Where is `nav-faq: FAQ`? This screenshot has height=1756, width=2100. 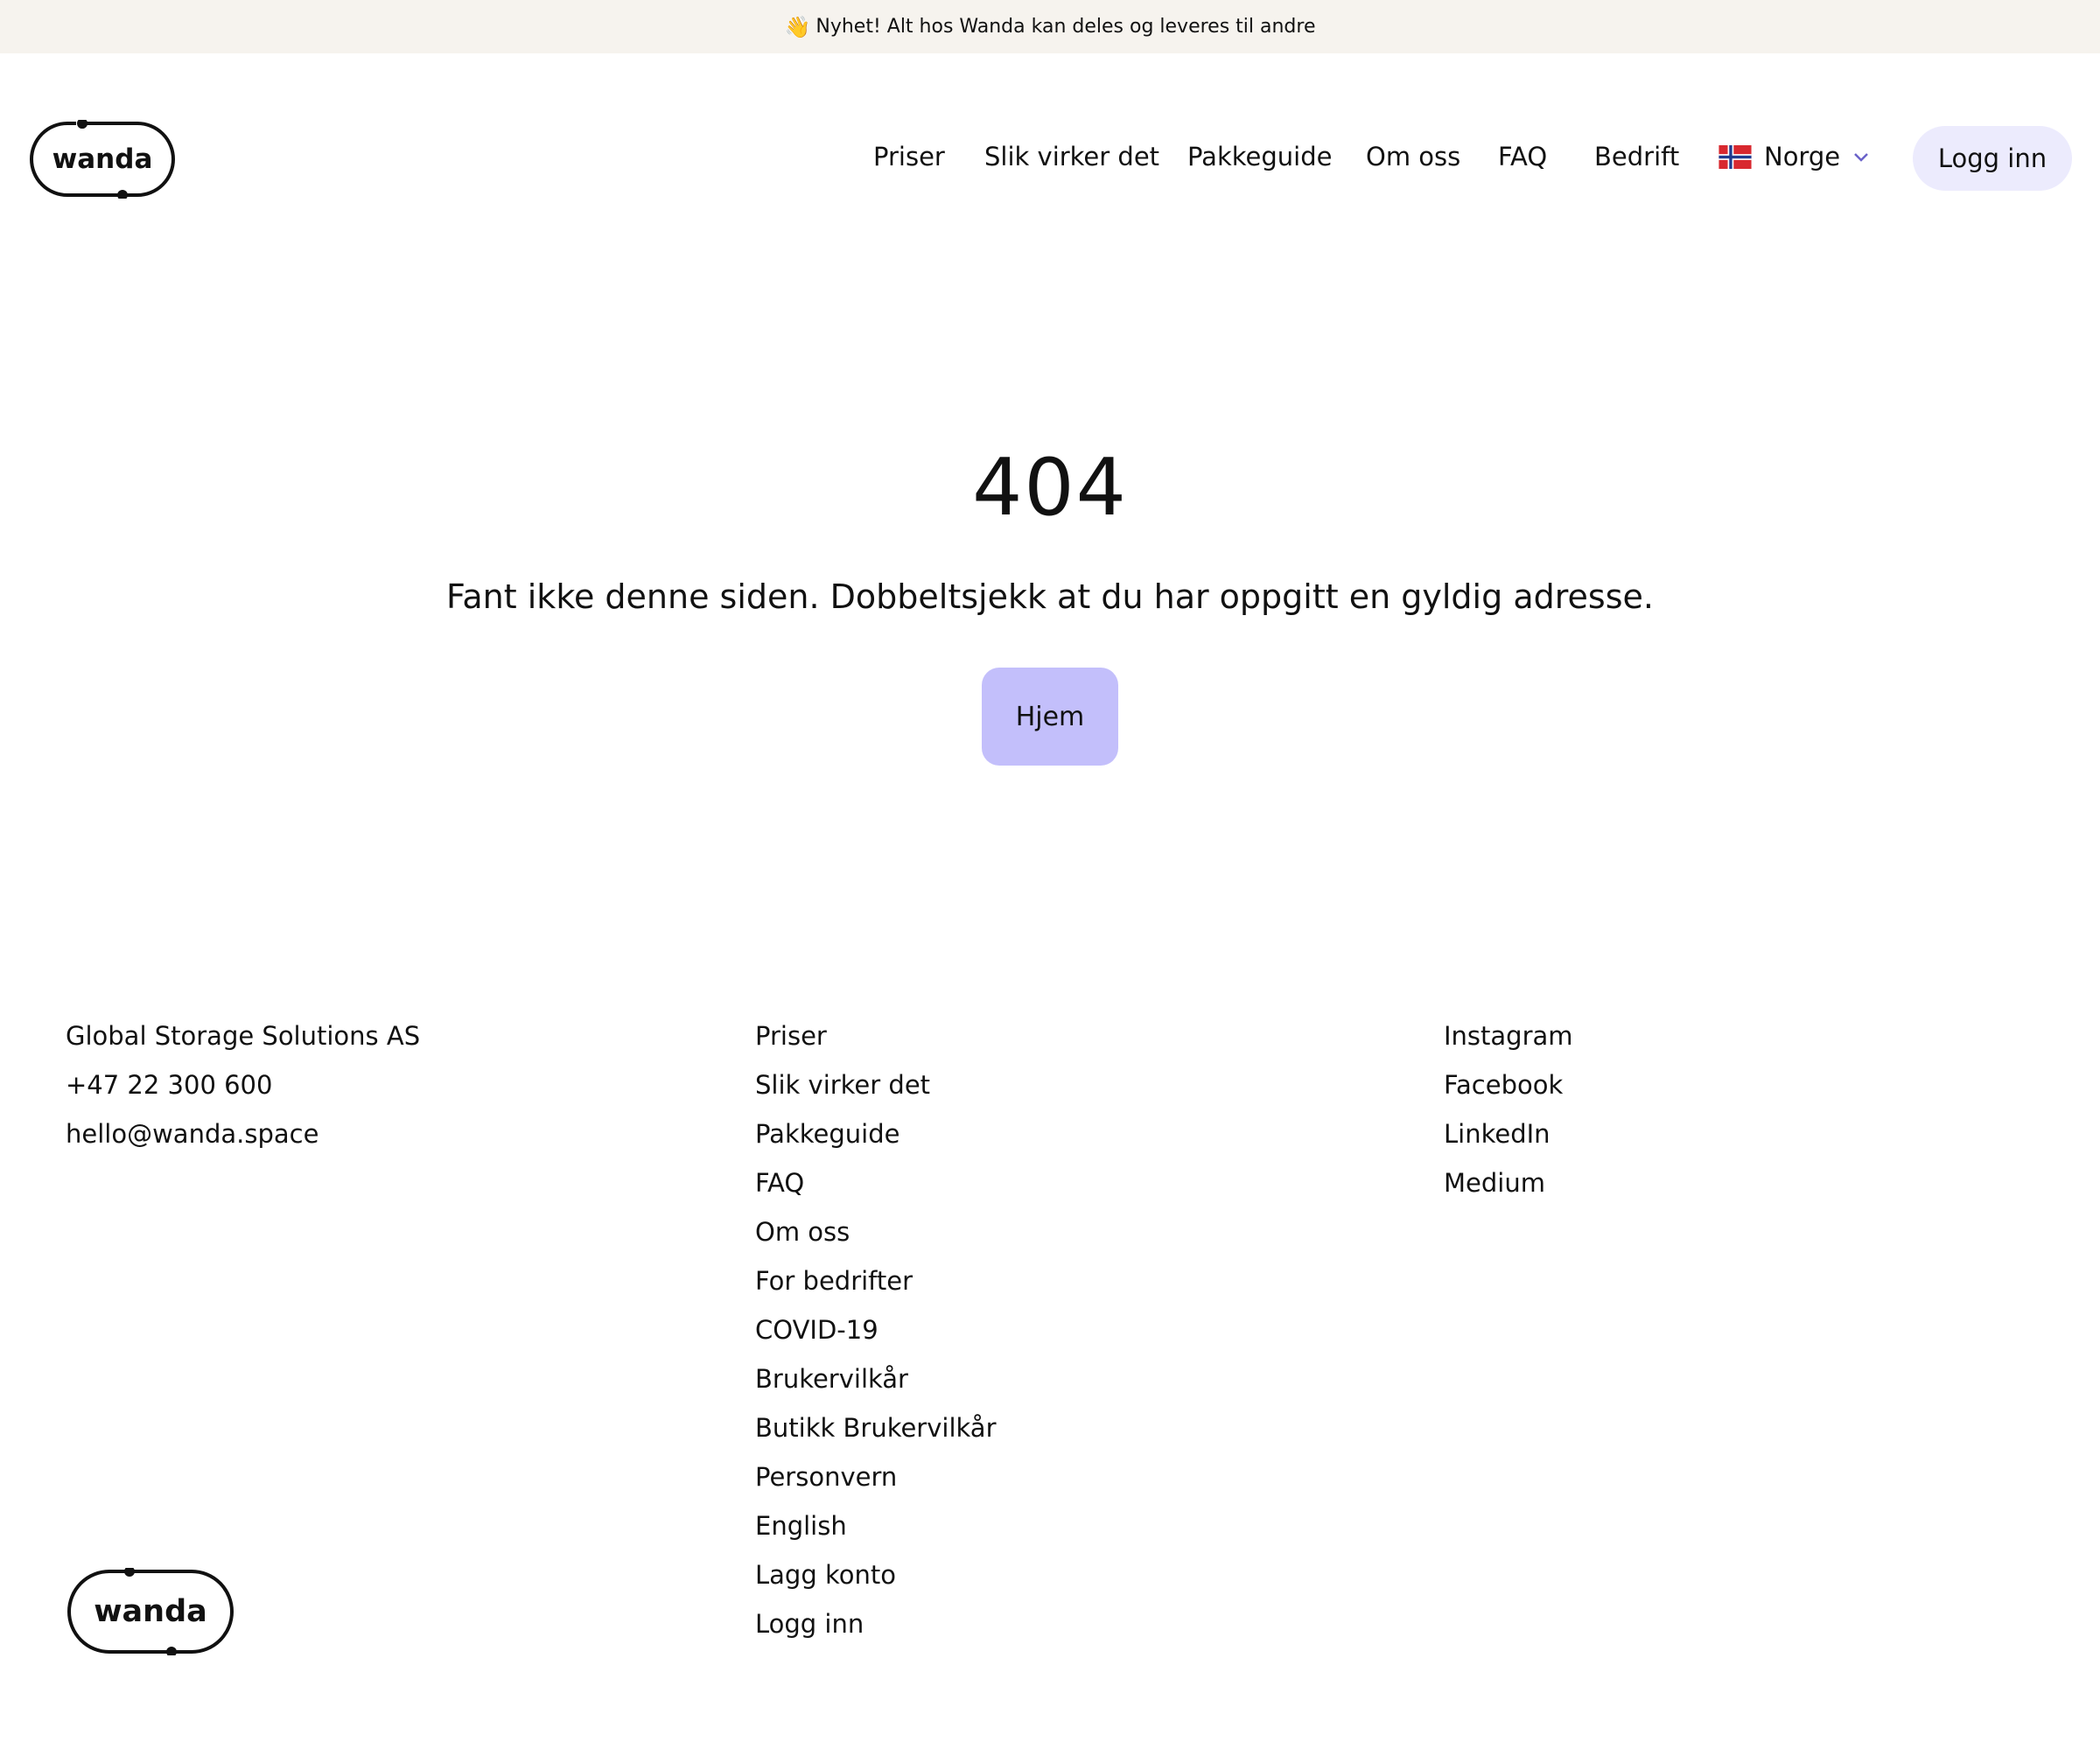 nav-faq: FAQ is located at coordinates (1522, 156).